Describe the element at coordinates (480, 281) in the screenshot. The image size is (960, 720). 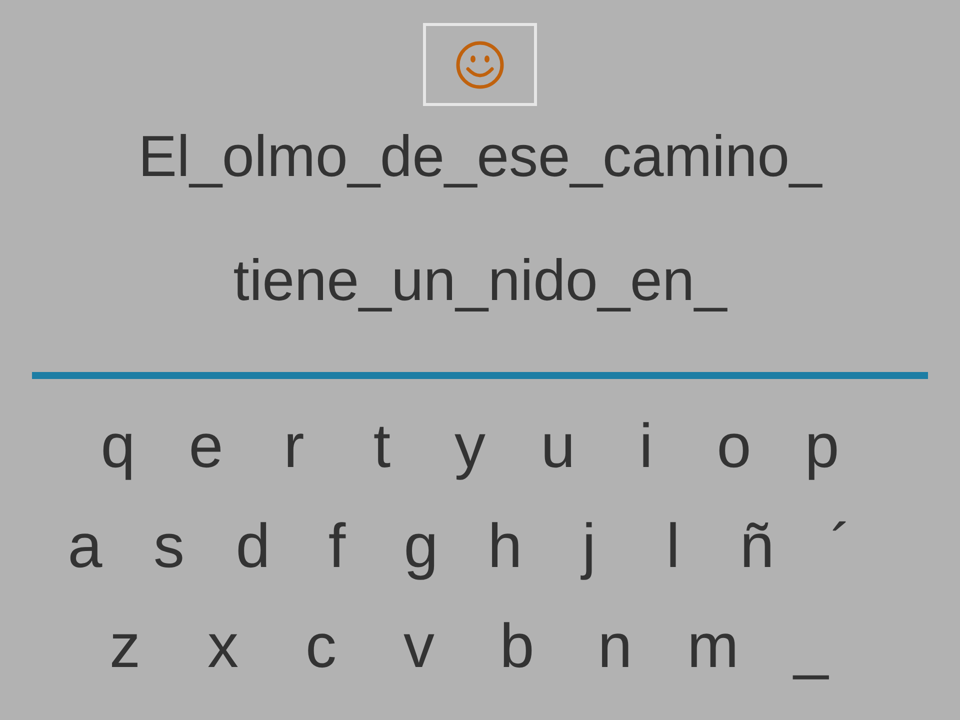
I see `phrase-line: tiene_un_nido_en_` at that location.